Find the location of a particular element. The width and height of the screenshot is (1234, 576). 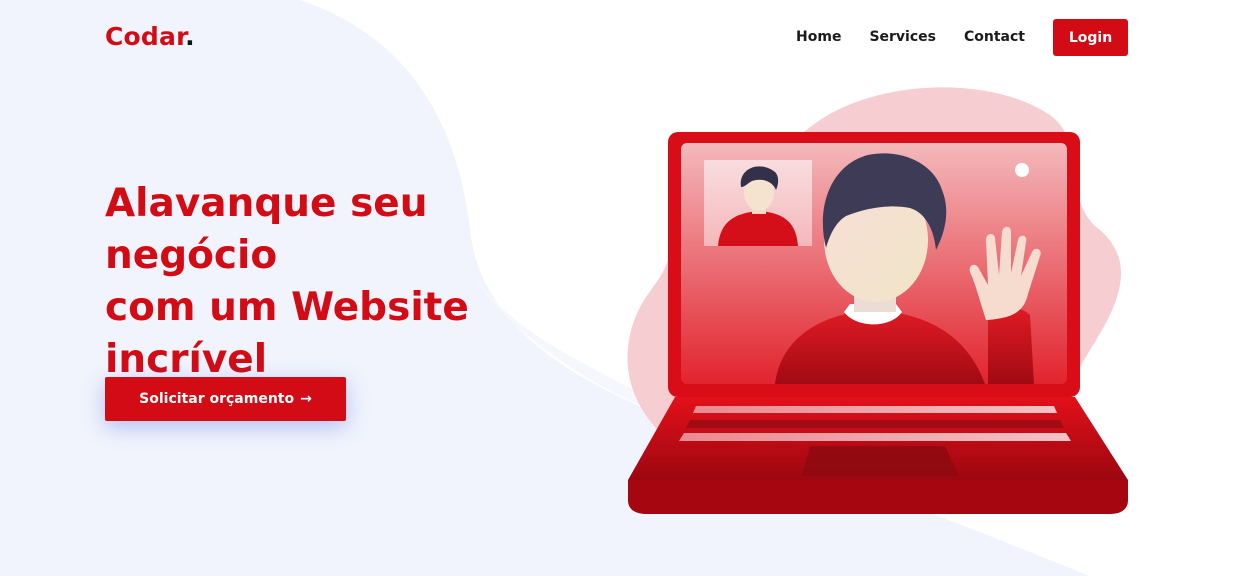

nav-link-home: Home is located at coordinates (818, 37).